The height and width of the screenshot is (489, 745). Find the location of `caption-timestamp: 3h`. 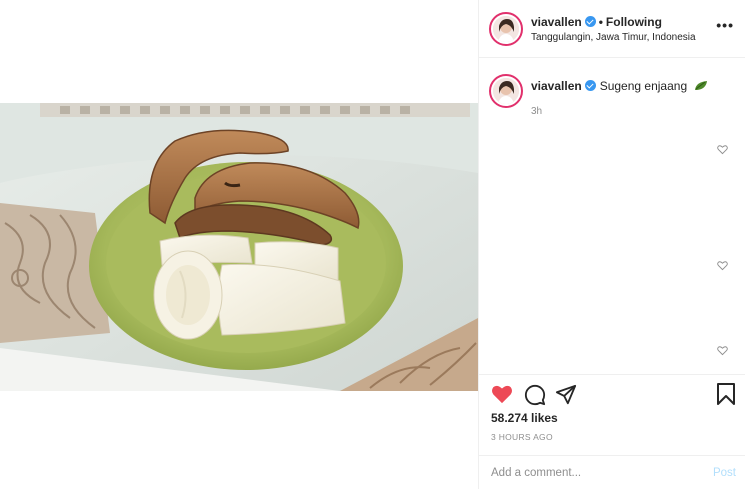

caption-timestamp: 3h is located at coordinates (537, 111).